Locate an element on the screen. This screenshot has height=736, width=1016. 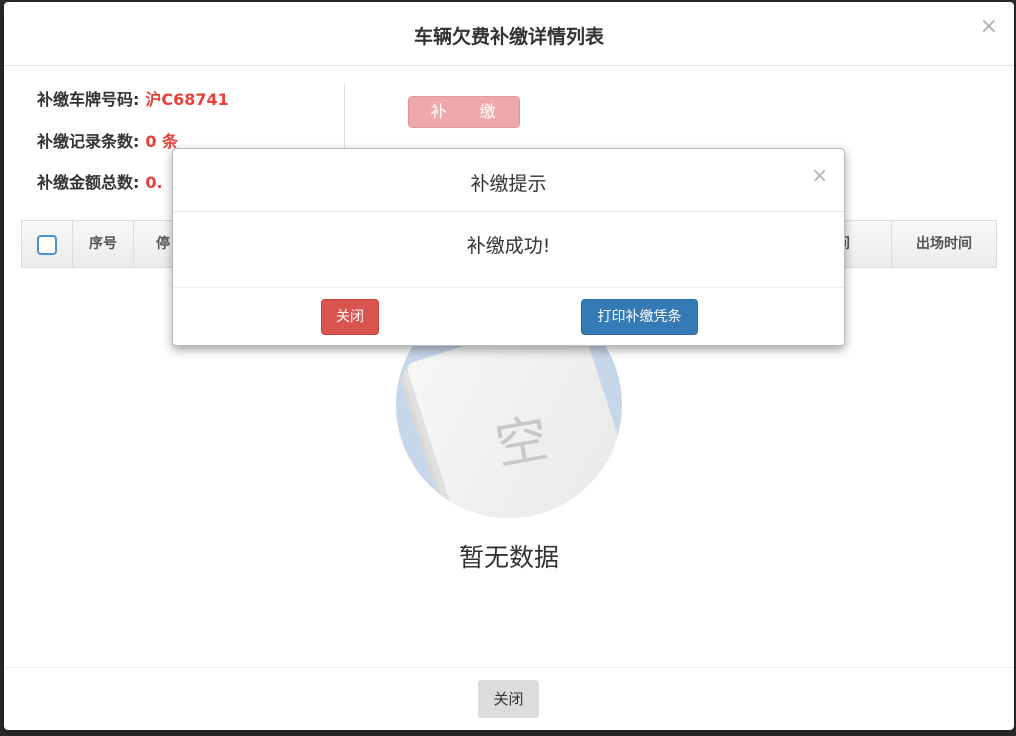
plate-number-value: 沪C68741 is located at coordinates (187, 99).